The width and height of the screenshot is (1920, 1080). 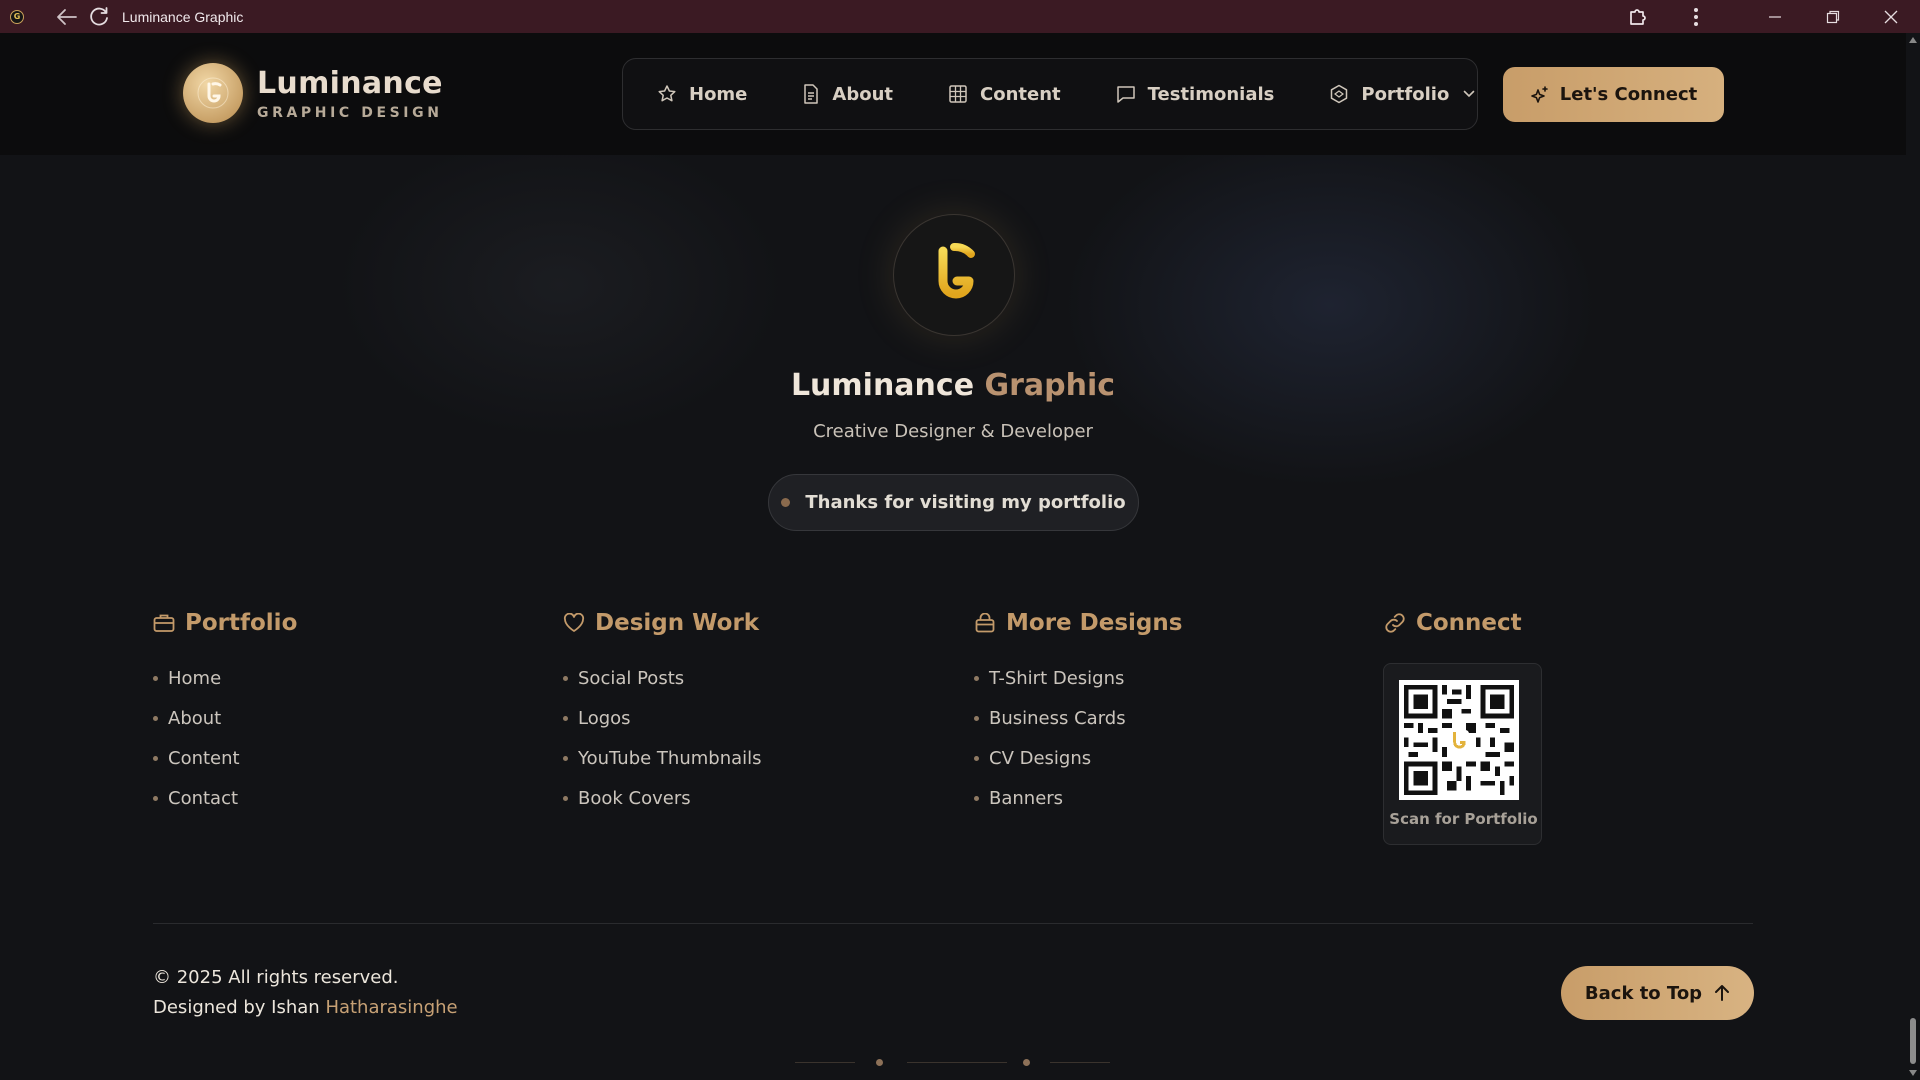 I want to click on nav-content: Content, so click(x=1004, y=94).